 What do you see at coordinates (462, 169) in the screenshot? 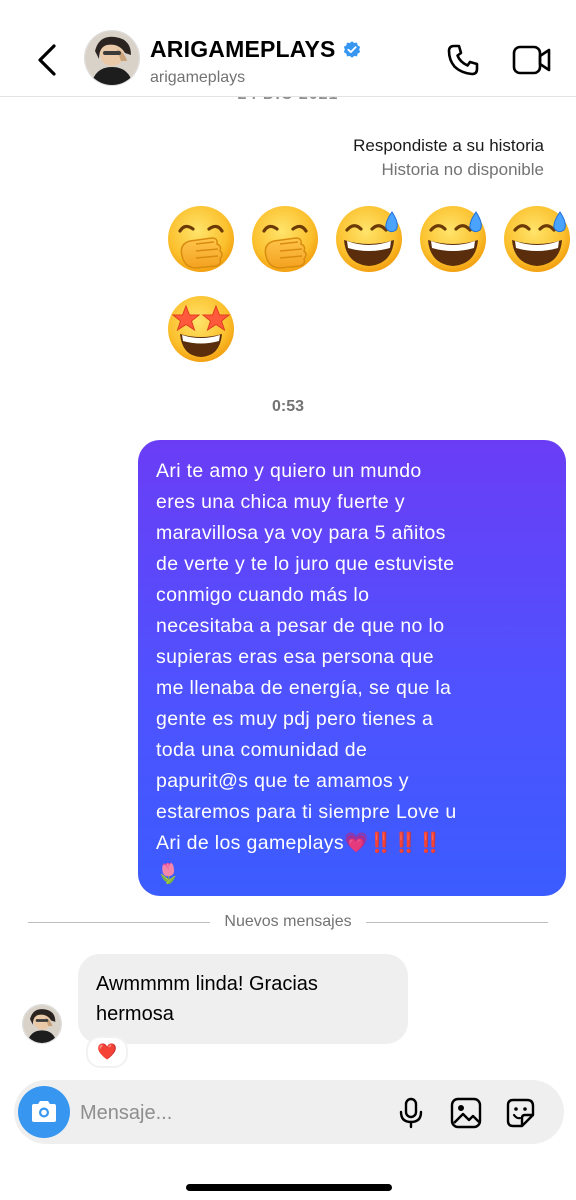
I see `story-unavailable-label: Historia no disponible` at bounding box center [462, 169].